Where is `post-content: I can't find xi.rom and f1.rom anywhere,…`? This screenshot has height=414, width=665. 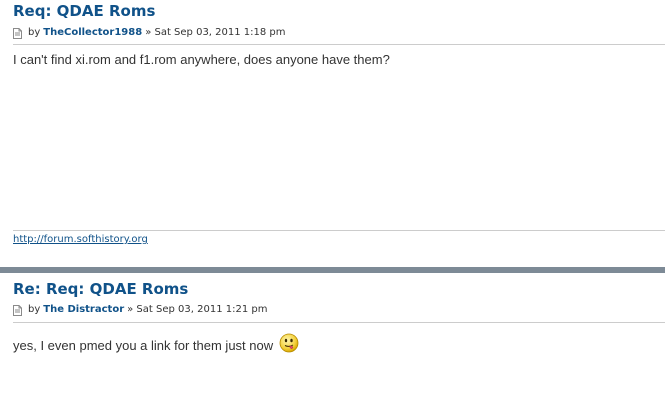
post-content: I can't find xi.rom and f1.rom anywhere,… is located at coordinates (201, 59).